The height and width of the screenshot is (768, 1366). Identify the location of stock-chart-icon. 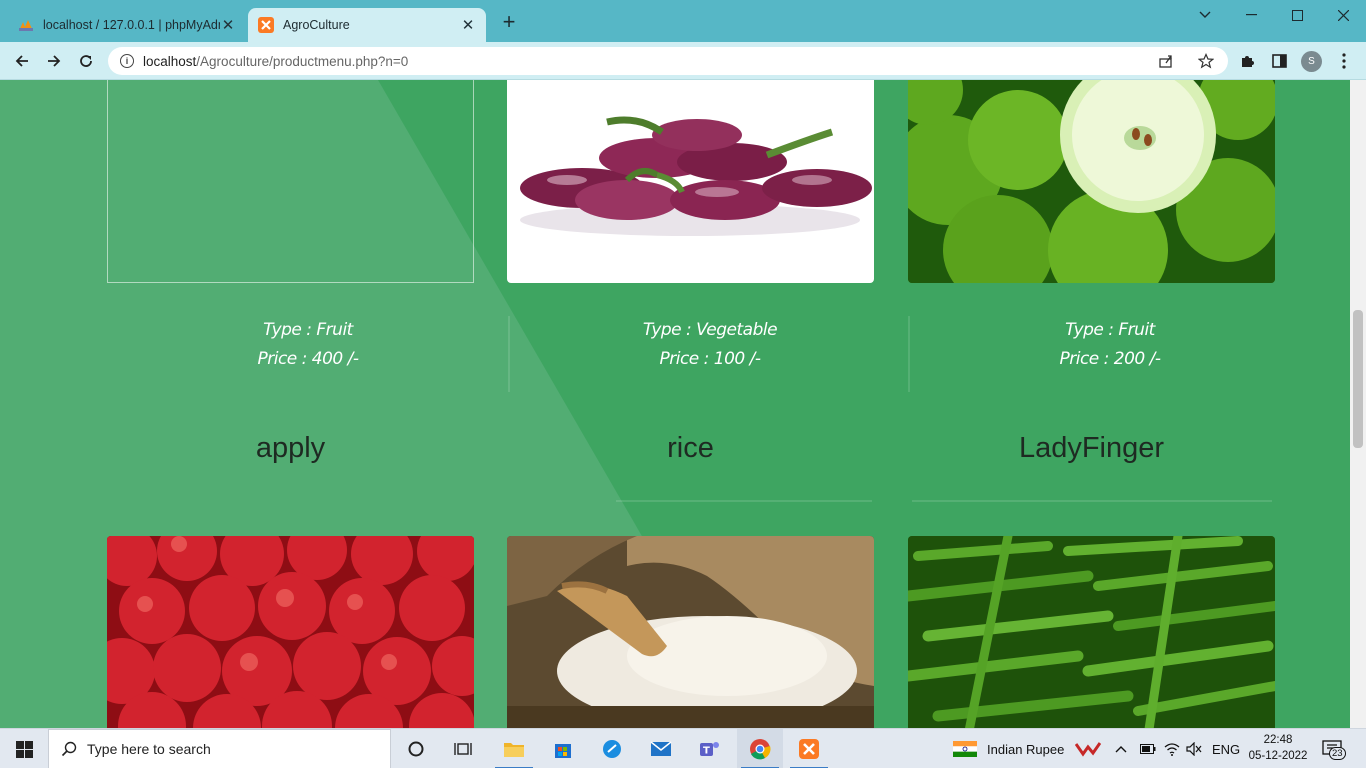
(1088, 748).